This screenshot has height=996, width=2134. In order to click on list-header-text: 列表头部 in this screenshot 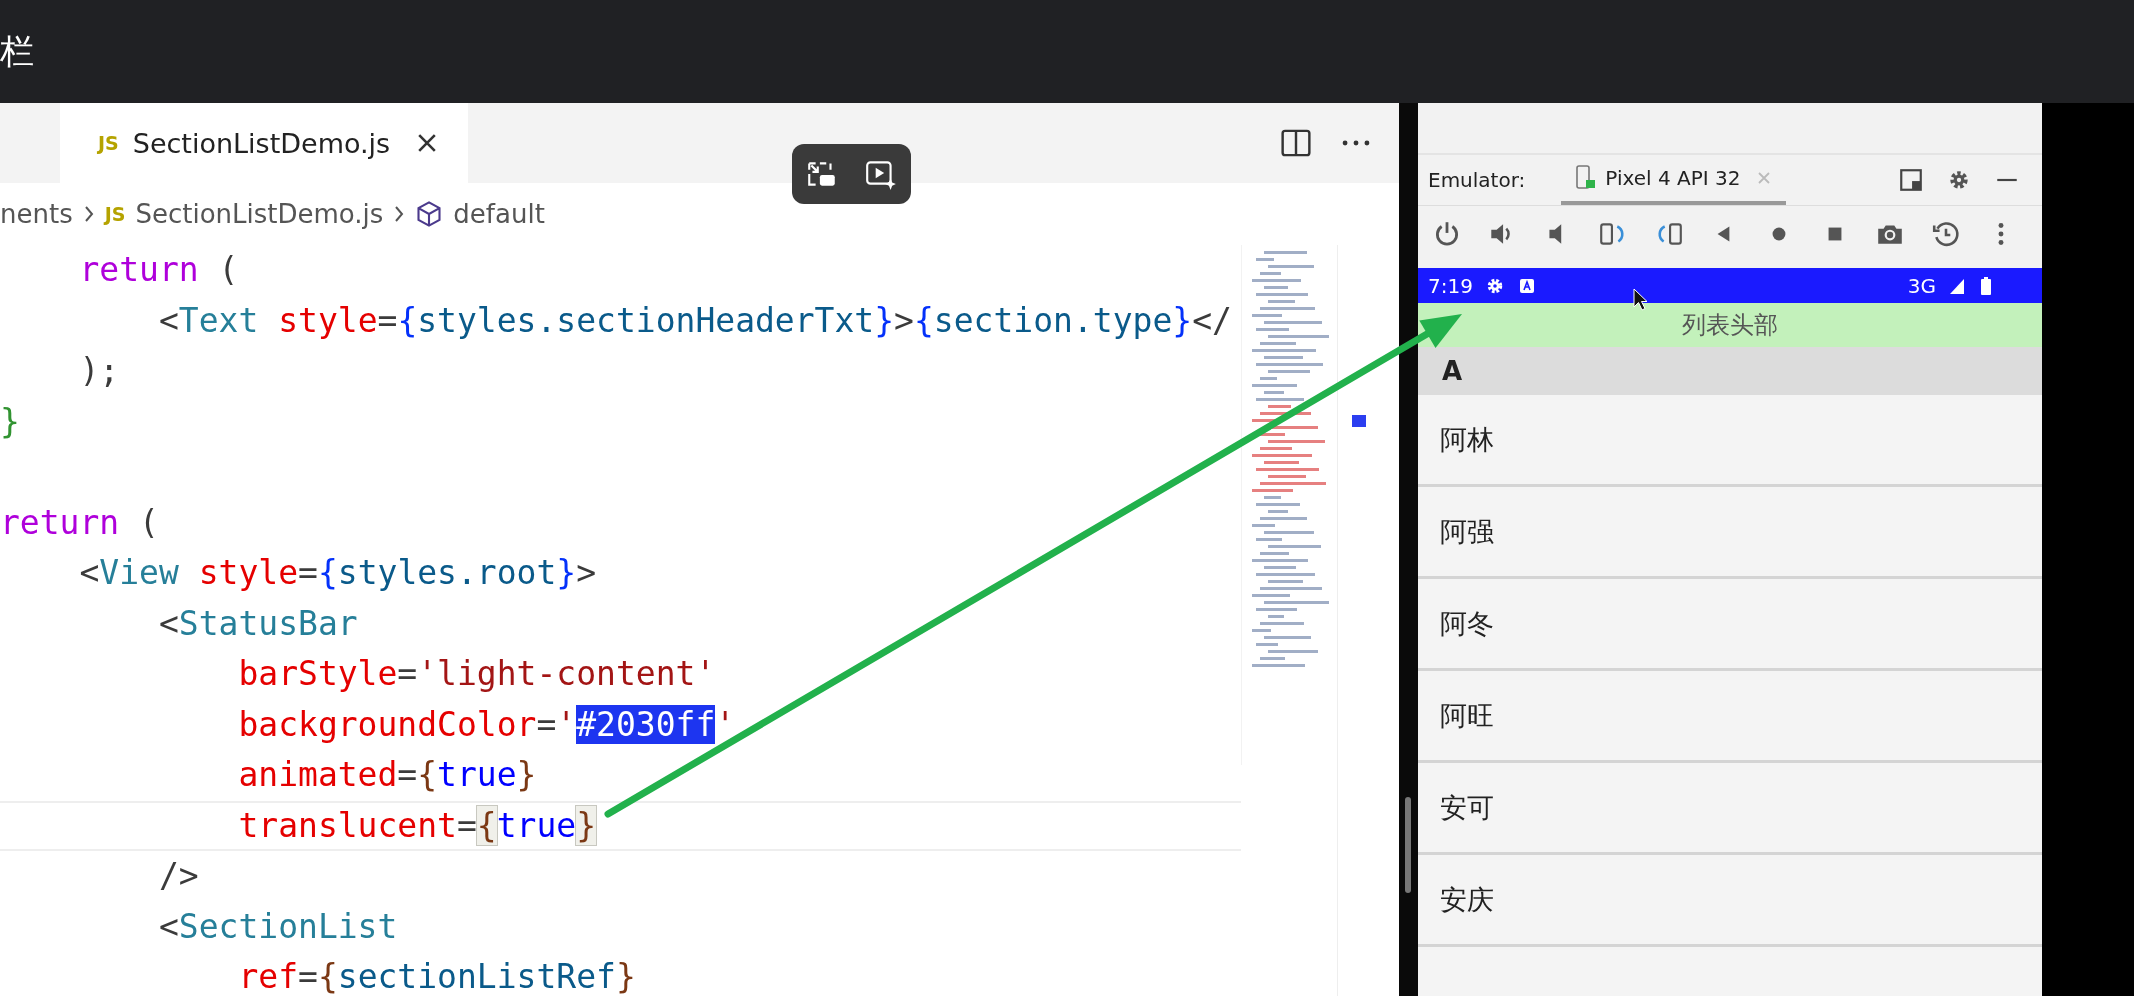, I will do `click(1730, 325)`.